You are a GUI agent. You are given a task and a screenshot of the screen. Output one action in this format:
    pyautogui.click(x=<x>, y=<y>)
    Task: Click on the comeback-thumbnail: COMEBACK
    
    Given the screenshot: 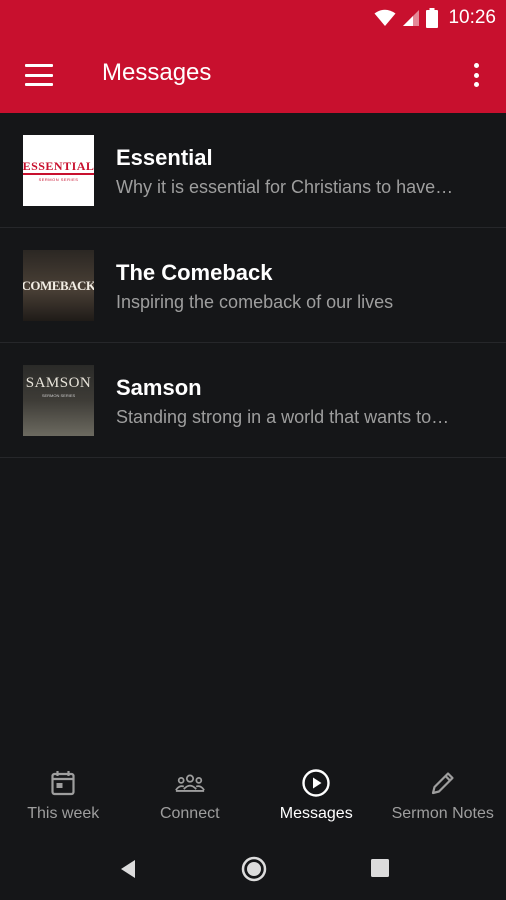 What is the action you would take?
    pyautogui.click(x=58, y=285)
    